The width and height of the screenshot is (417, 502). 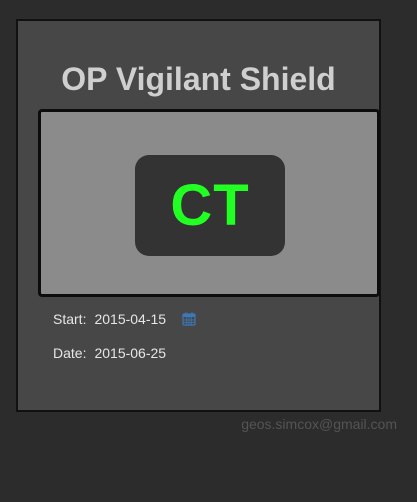 I want to click on date-row: Date: 2015-06-25, so click(x=109, y=353).